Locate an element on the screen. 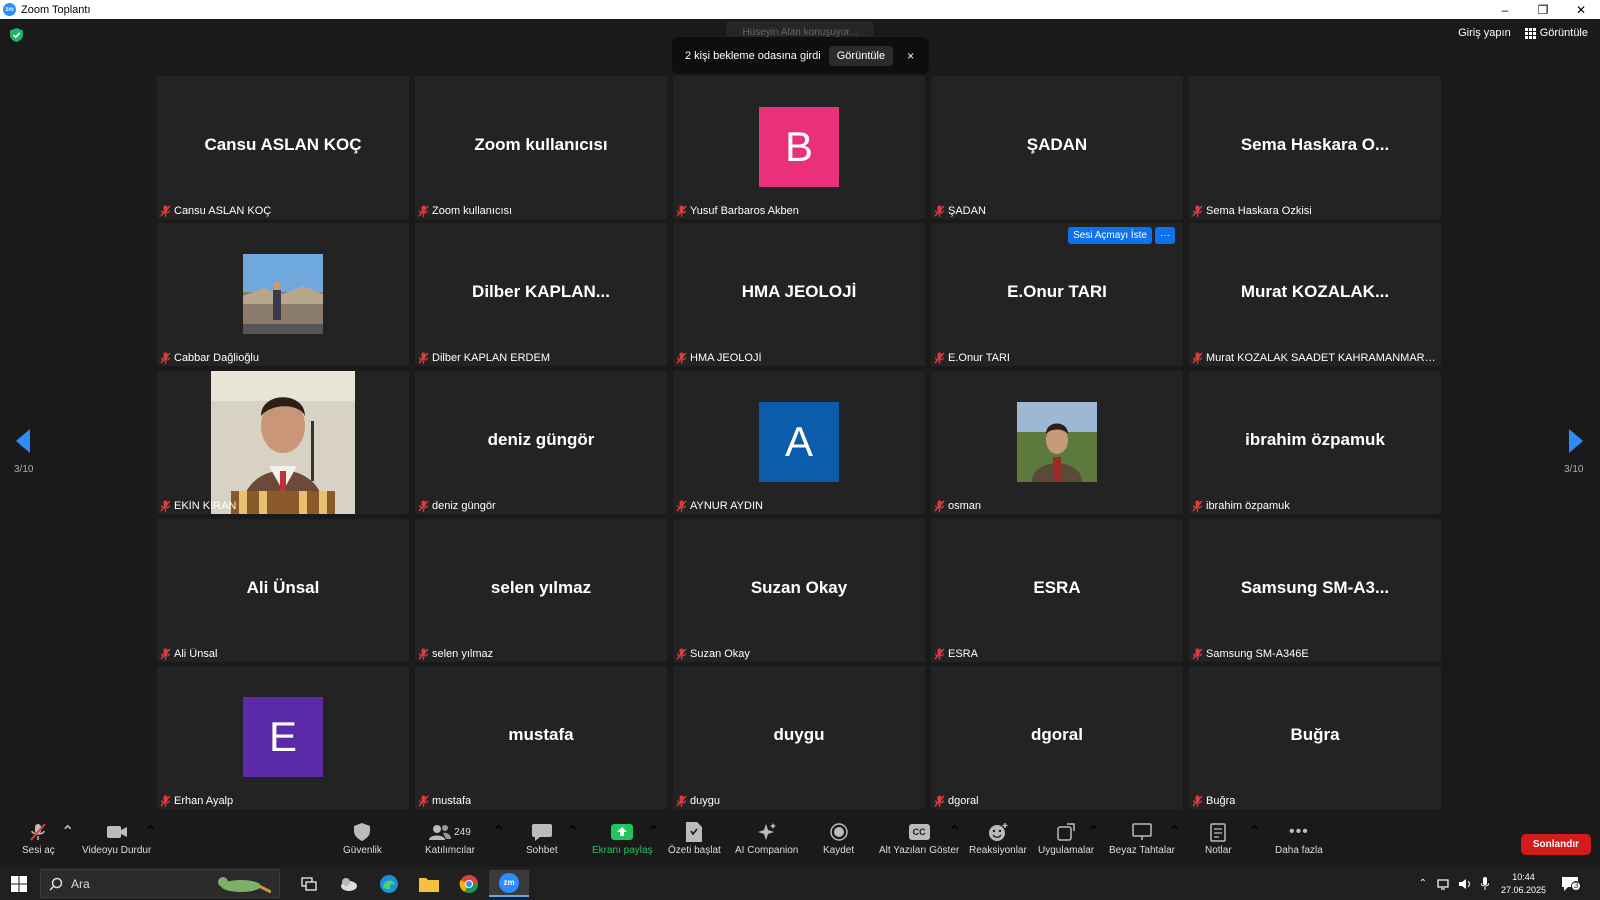 This screenshot has width=1600, height=900. encryption-shield-icon is located at coordinates (16, 35).